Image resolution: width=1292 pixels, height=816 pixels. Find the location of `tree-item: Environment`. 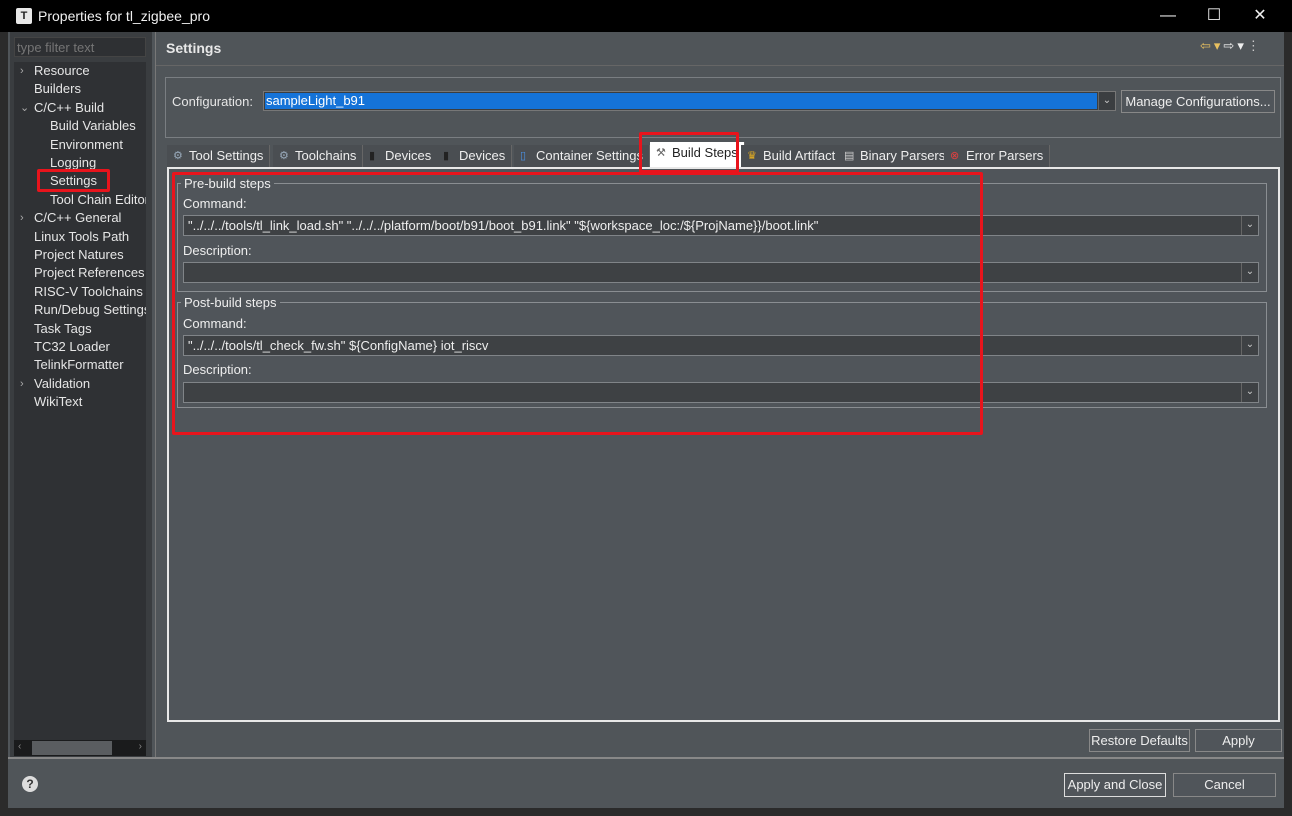

tree-item: Environment is located at coordinates (86, 145).